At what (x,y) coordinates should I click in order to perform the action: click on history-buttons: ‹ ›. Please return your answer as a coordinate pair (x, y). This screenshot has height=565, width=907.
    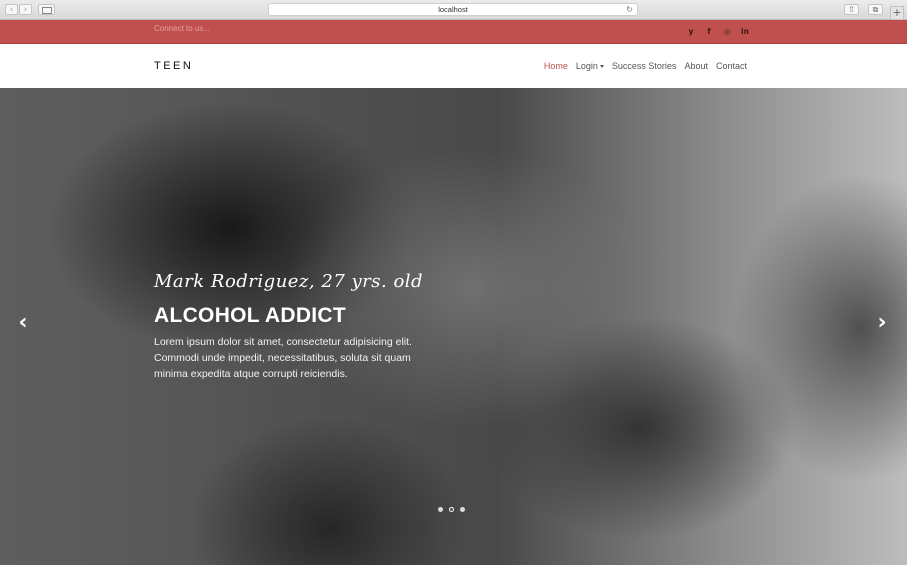
    Looking at the image, I should click on (19, 9).